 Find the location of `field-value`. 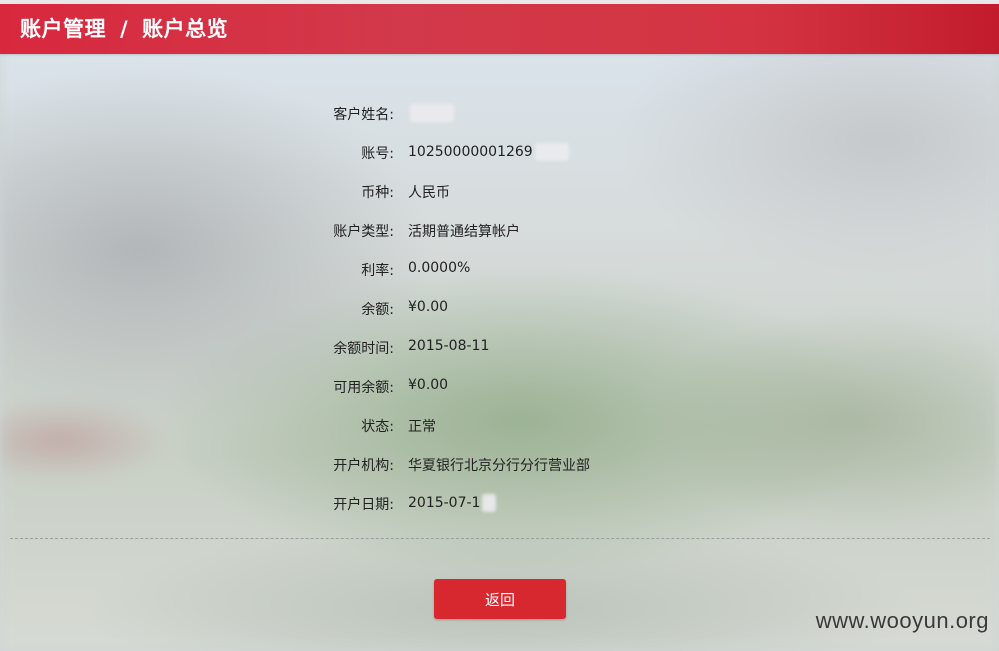

field-value is located at coordinates (431, 113).